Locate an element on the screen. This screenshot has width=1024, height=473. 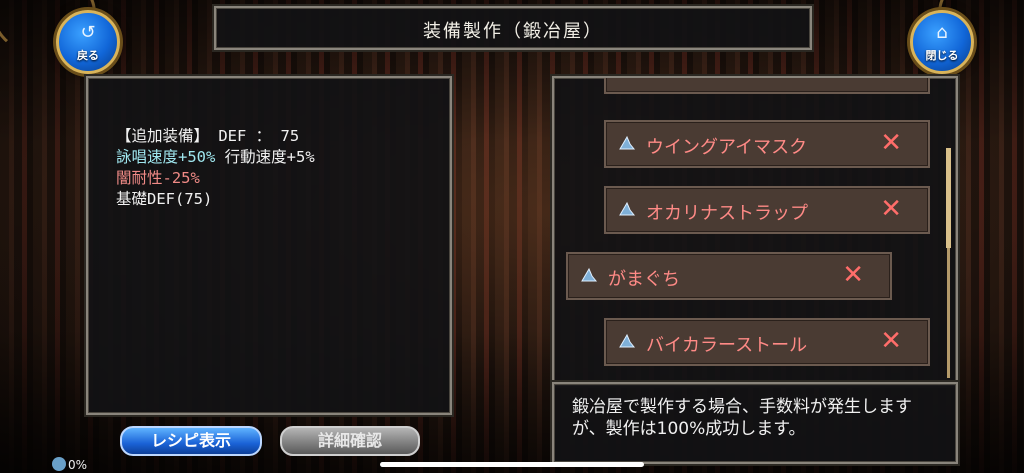
list-item: オカリナストラップ ✕ is located at coordinates (767, 210).